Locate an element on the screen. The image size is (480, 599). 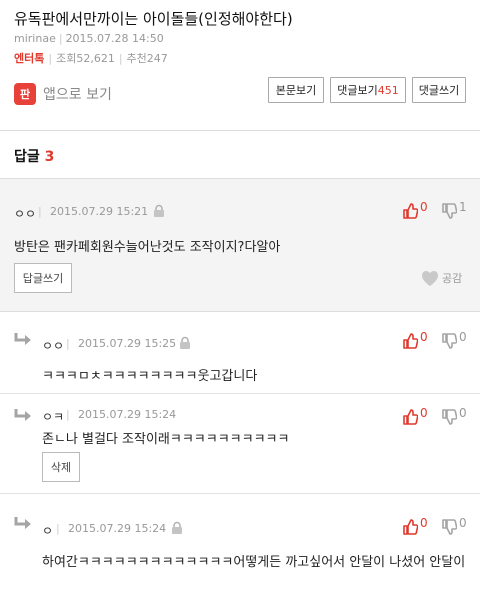
post-author: mirinae is located at coordinates (35, 38).